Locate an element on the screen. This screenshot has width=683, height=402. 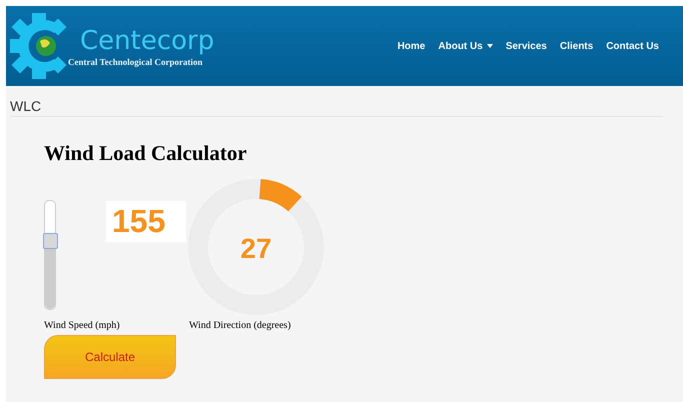
slider-thumb is located at coordinates (50, 240).